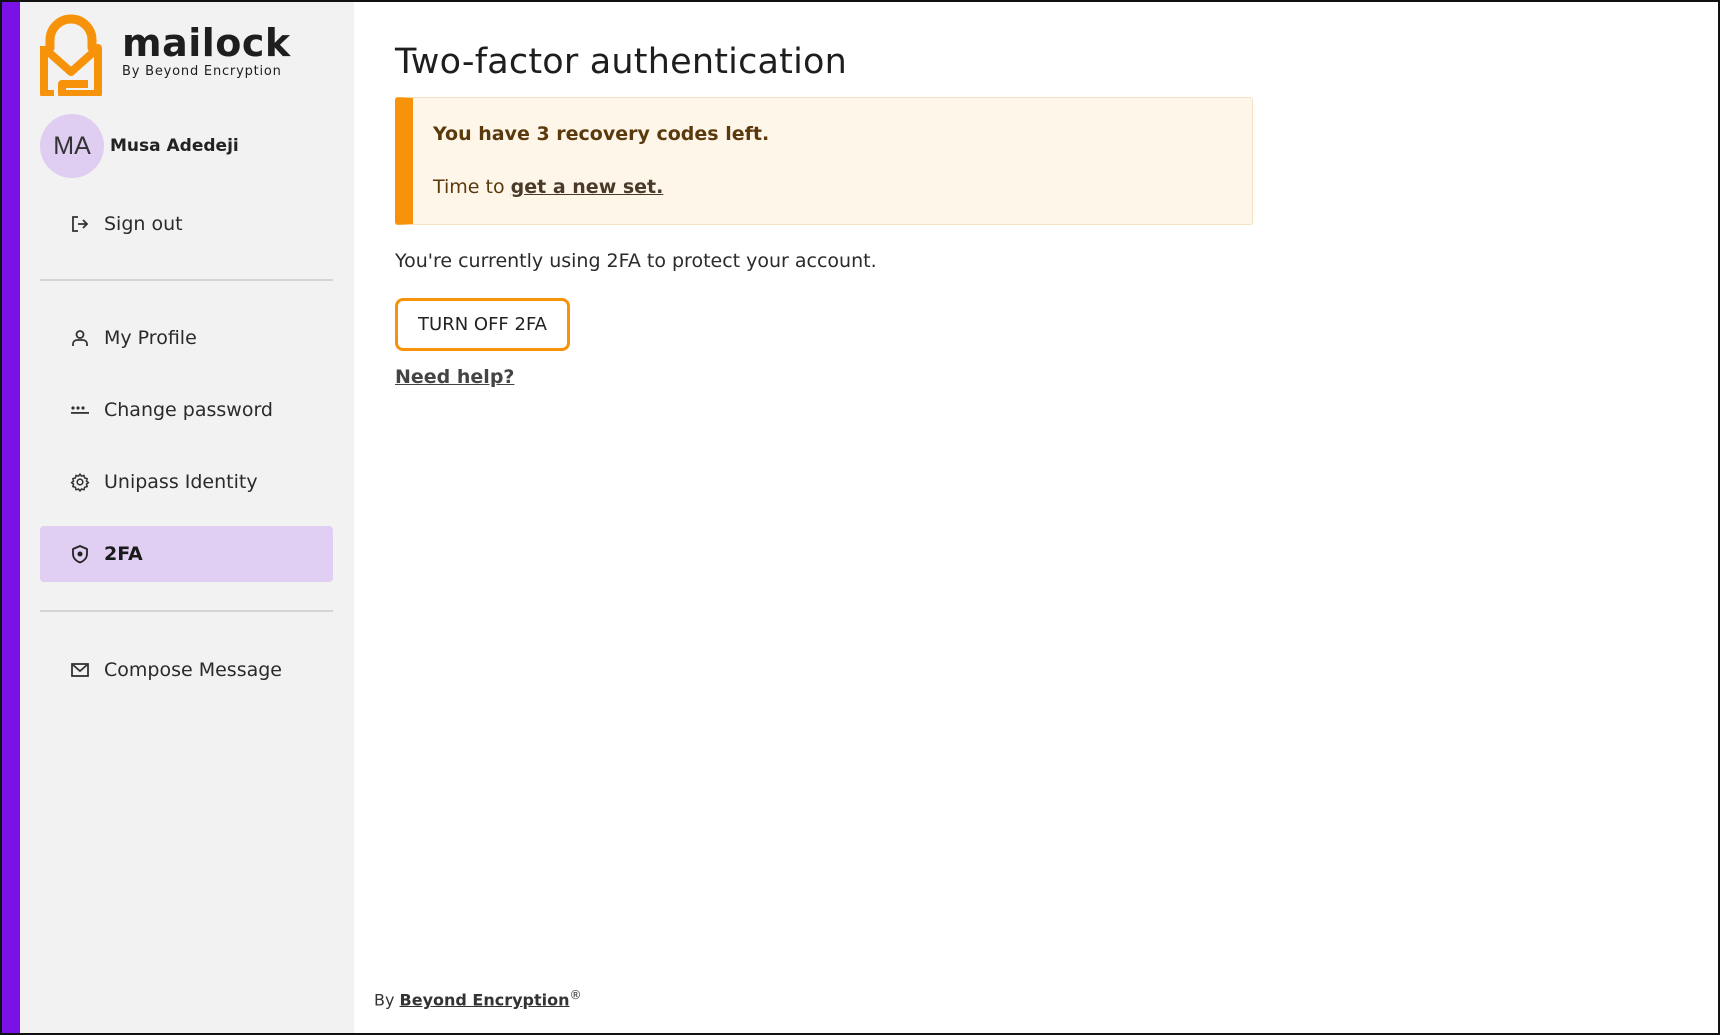 The image size is (1720, 1035). What do you see at coordinates (387, 1000) in the screenshot?
I see `footer-prefix: By` at bounding box center [387, 1000].